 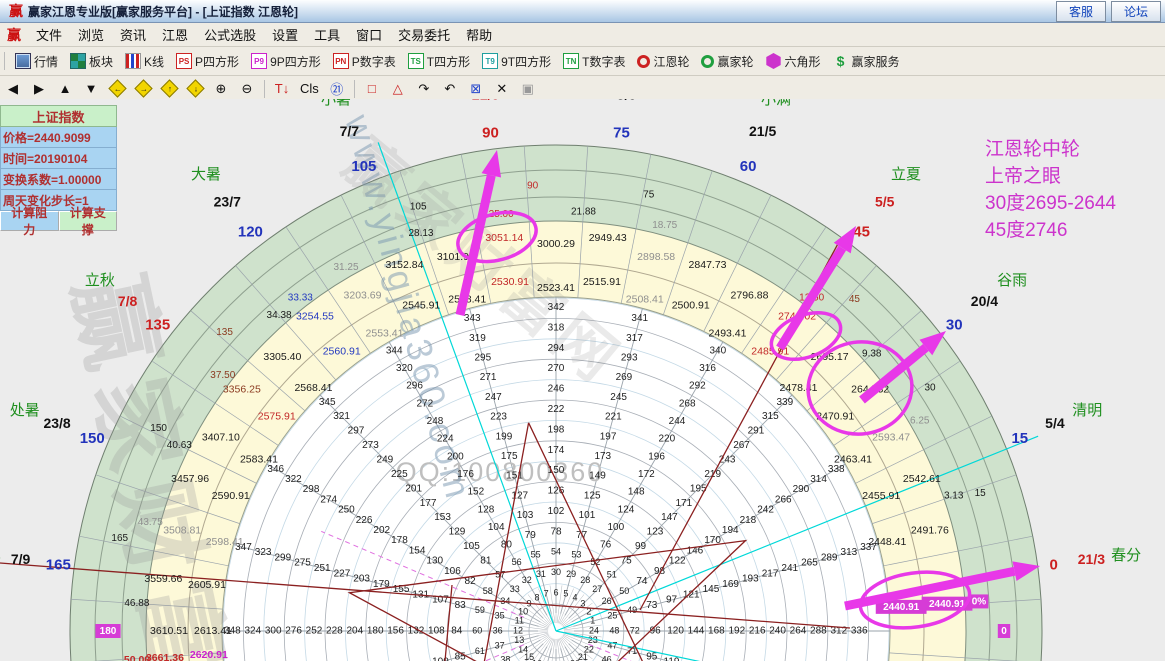 I want to click on menu-item-江恩: 江恩, so click(x=175, y=34).